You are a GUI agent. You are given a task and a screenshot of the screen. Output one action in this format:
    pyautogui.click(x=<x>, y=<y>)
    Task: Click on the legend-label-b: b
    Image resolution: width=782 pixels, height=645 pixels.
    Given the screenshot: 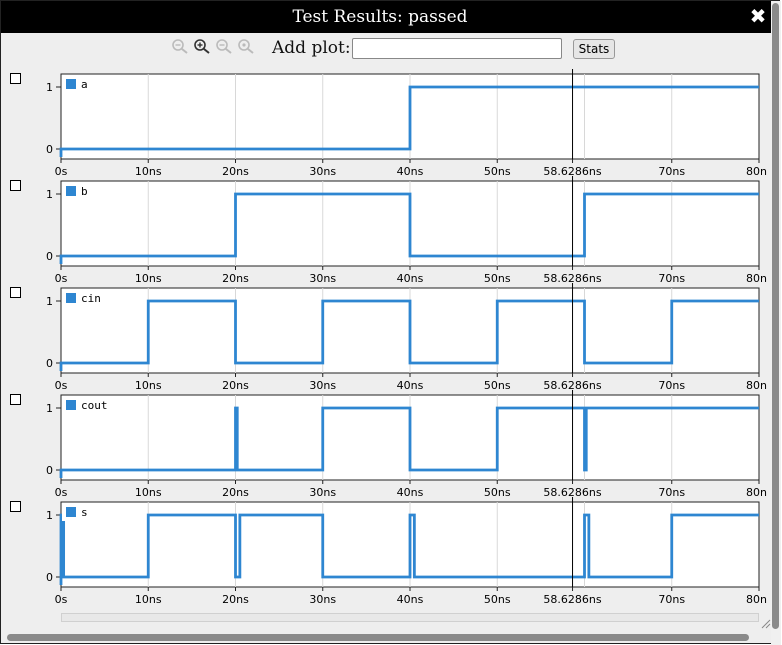 What is the action you would take?
    pyautogui.click(x=84, y=191)
    